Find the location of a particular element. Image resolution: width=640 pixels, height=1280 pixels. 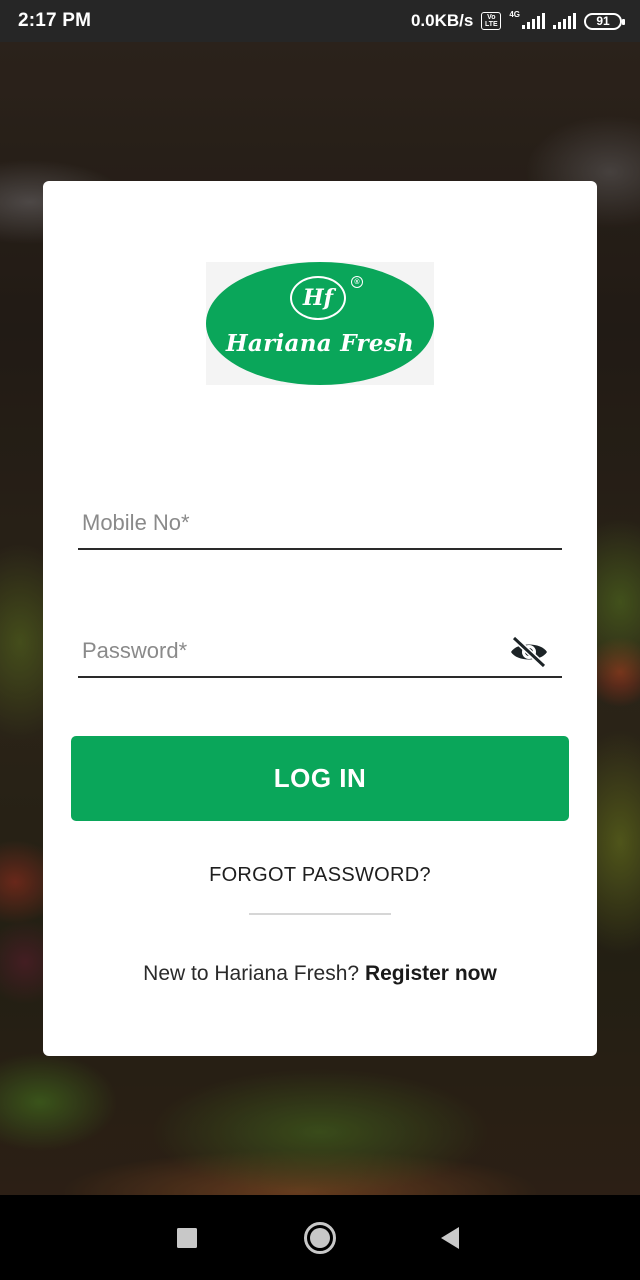

login-button: LOG IN is located at coordinates (320, 778).